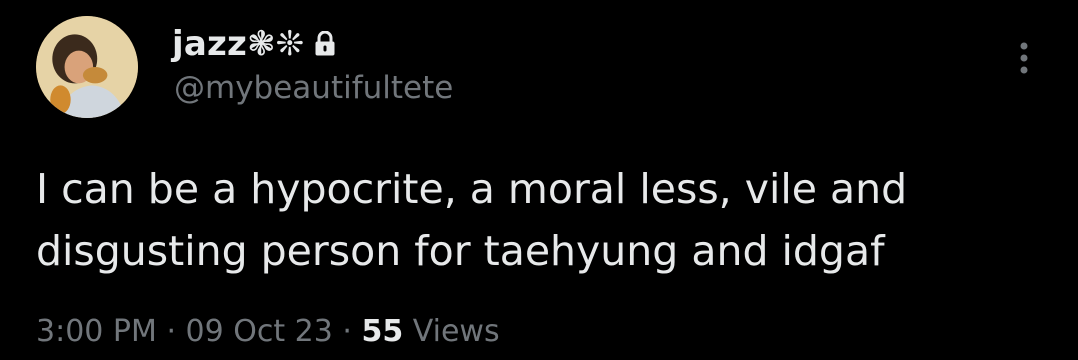  Describe the element at coordinates (1024, 58) in the screenshot. I see `more-options-icon` at that location.